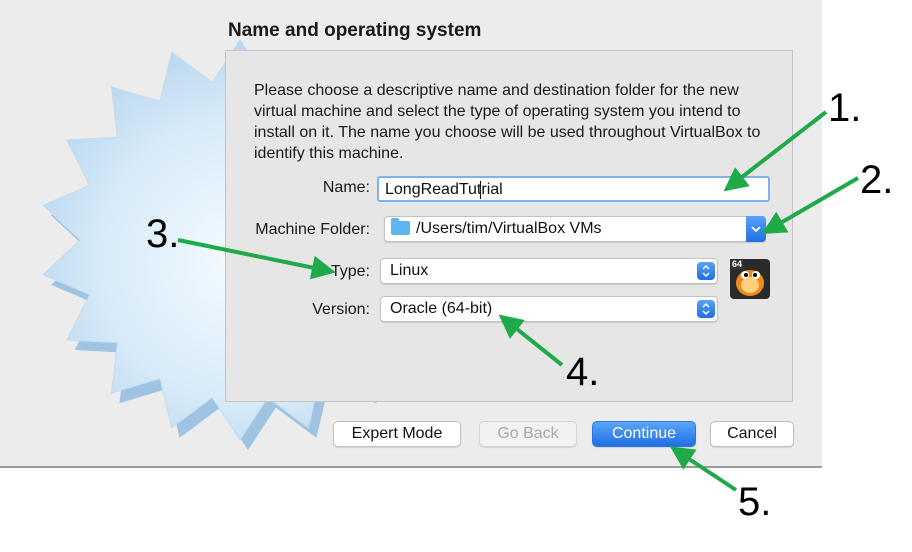 This screenshot has height=552, width=912. Describe the element at coordinates (877, 180) in the screenshot. I see `annotation-label-2: 2.` at that location.